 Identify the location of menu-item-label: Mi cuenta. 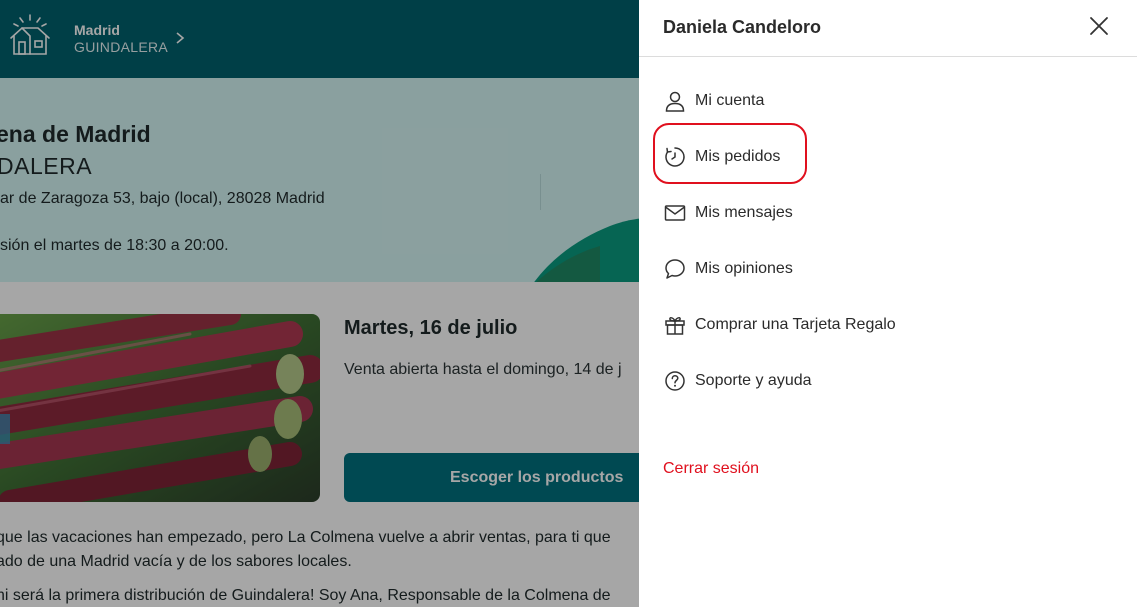
(730, 100).